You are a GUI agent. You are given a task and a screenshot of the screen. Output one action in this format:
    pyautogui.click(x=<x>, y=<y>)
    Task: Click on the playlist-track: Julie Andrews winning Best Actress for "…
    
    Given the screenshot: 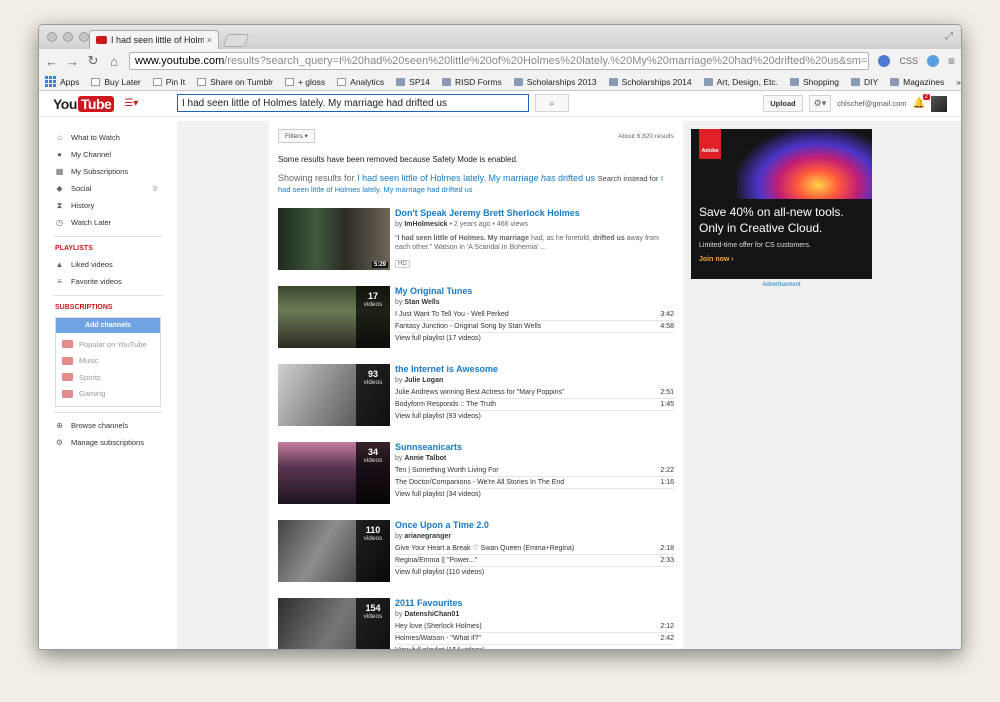 What is the action you would take?
    pyautogui.click(x=534, y=393)
    